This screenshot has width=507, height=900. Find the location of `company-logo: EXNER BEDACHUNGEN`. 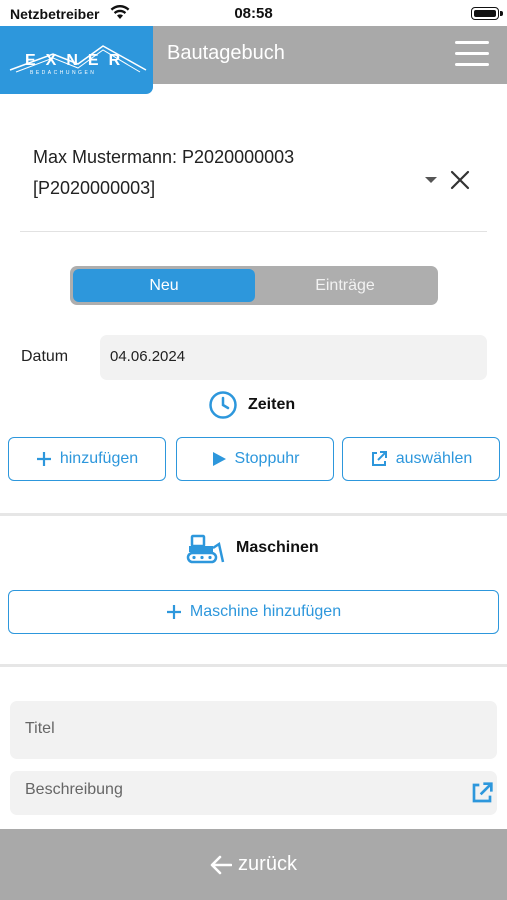

company-logo: EXNER BEDACHUNGEN is located at coordinates (76, 60).